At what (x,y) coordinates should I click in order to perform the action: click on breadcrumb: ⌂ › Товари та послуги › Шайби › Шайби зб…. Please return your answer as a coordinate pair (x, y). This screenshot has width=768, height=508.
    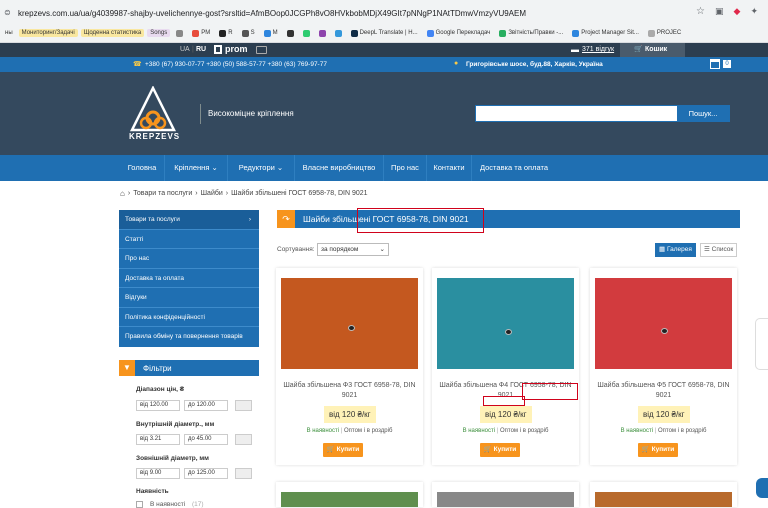
    Looking at the image, I should click on (244, 193).